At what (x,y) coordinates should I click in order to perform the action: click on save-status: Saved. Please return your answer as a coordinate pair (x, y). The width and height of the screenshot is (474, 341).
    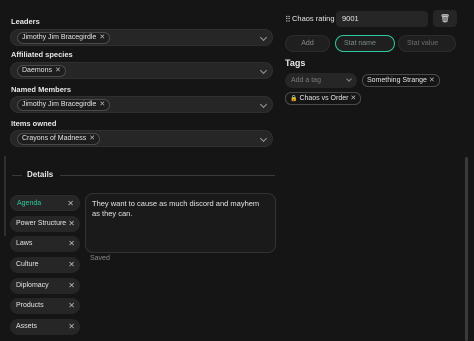
    Looking at the image, I should click on (100, 258).